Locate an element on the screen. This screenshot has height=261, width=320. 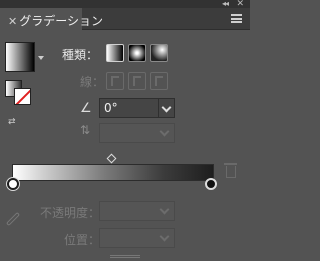
tab-gradient: ✕ グラデーション is located at coordinates (51, 19).